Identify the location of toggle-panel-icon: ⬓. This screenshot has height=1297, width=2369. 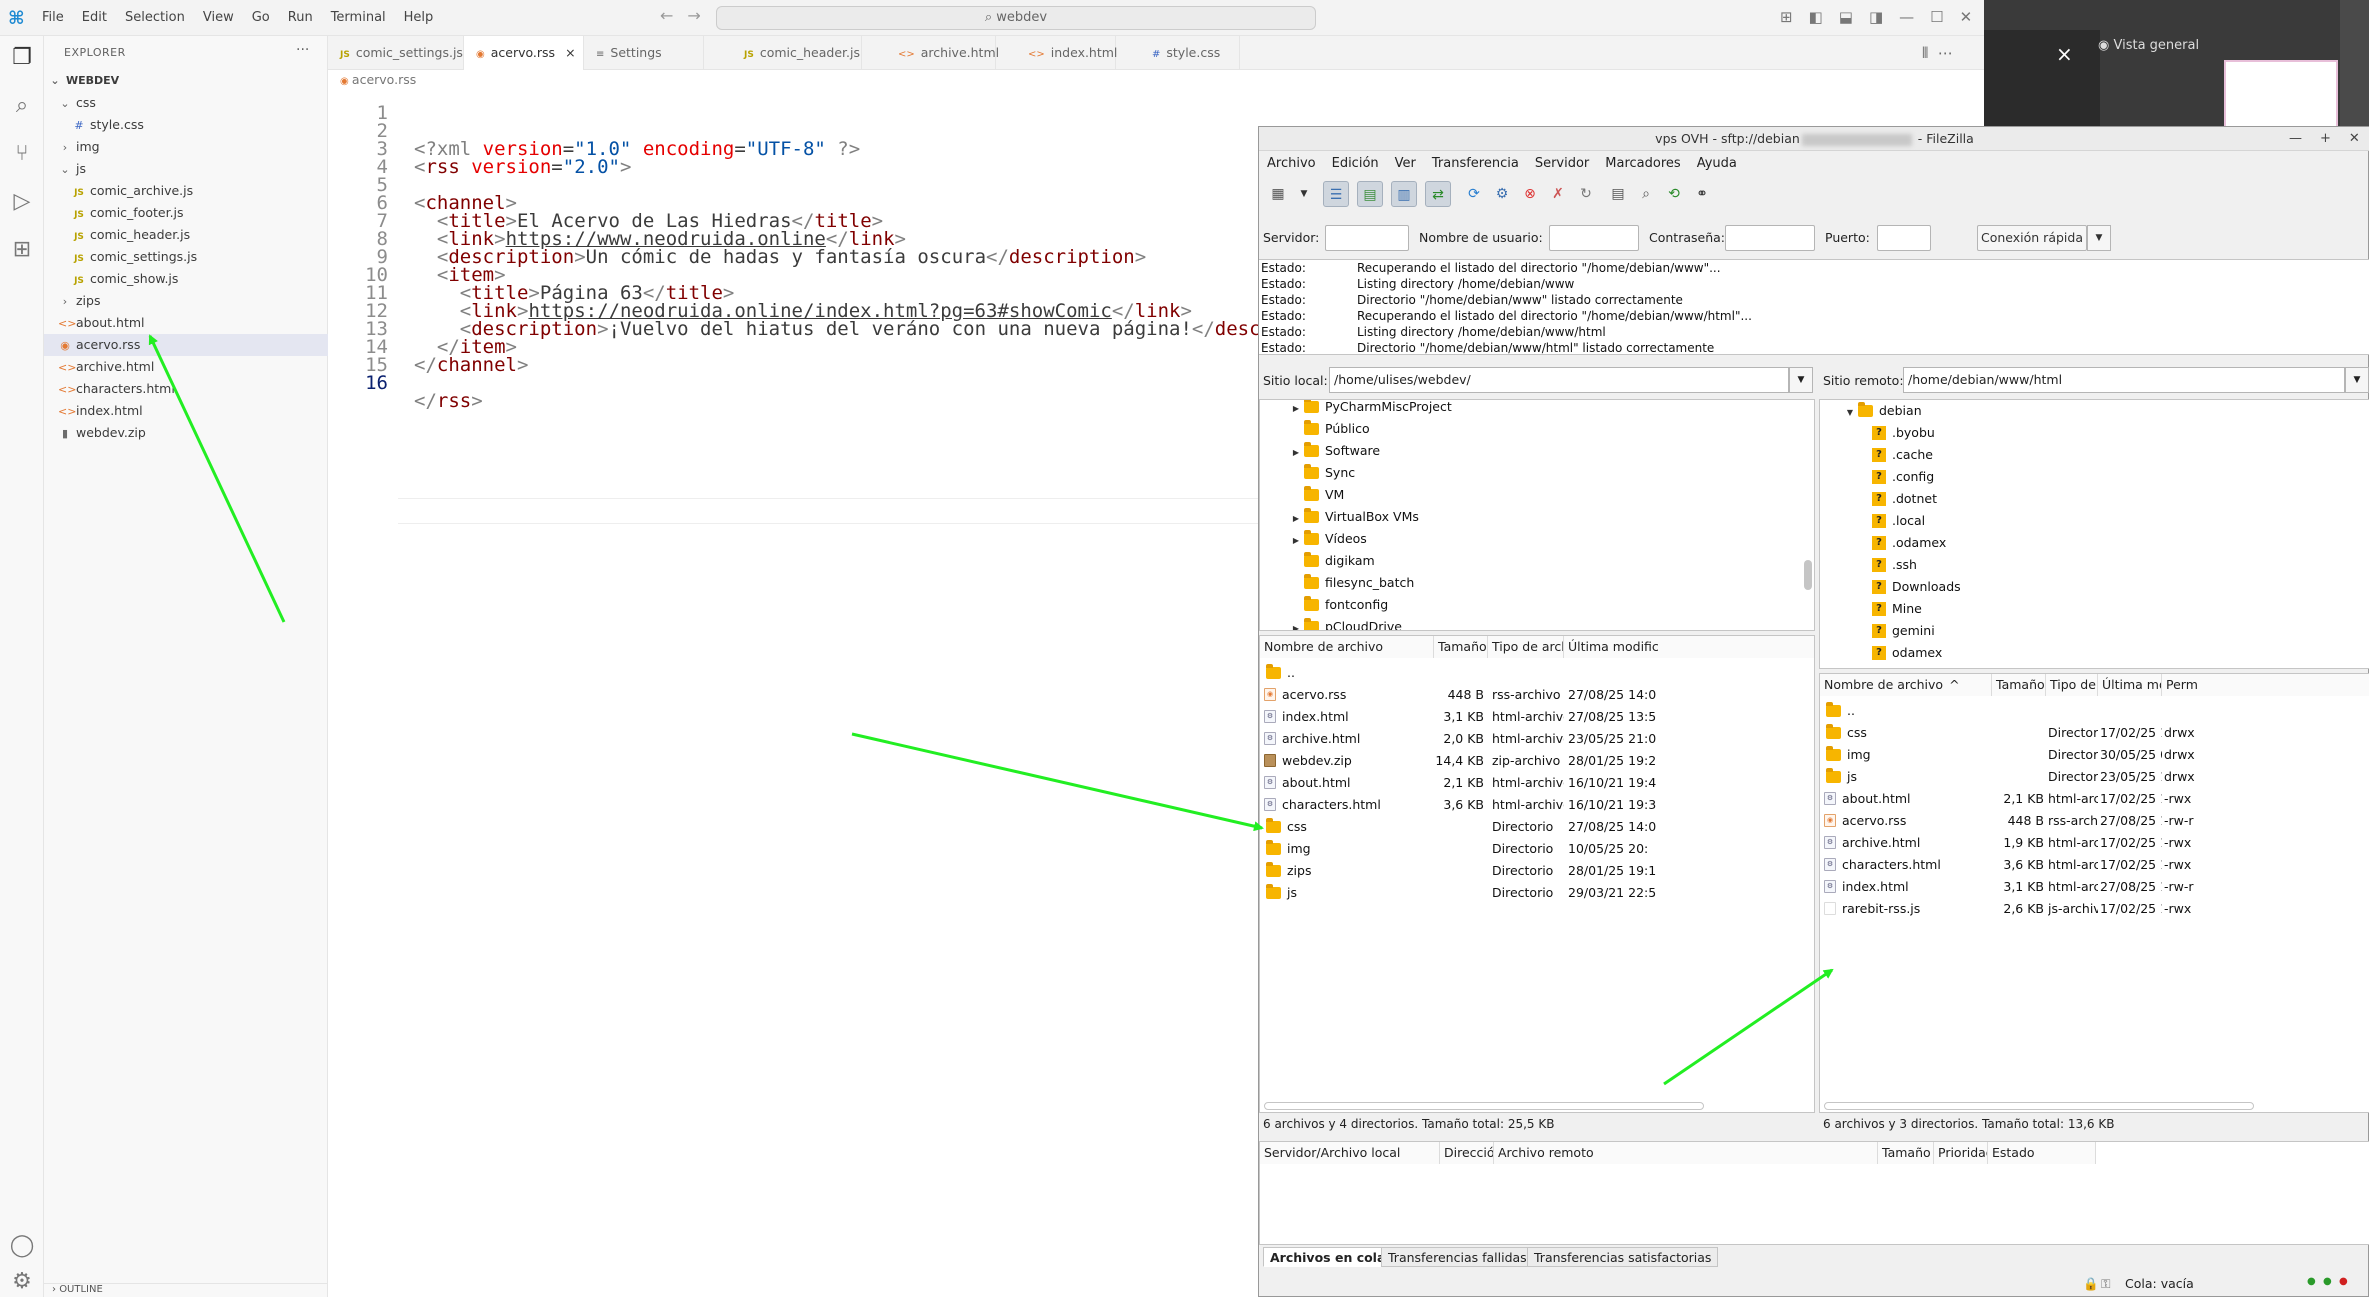
(1846, 17).